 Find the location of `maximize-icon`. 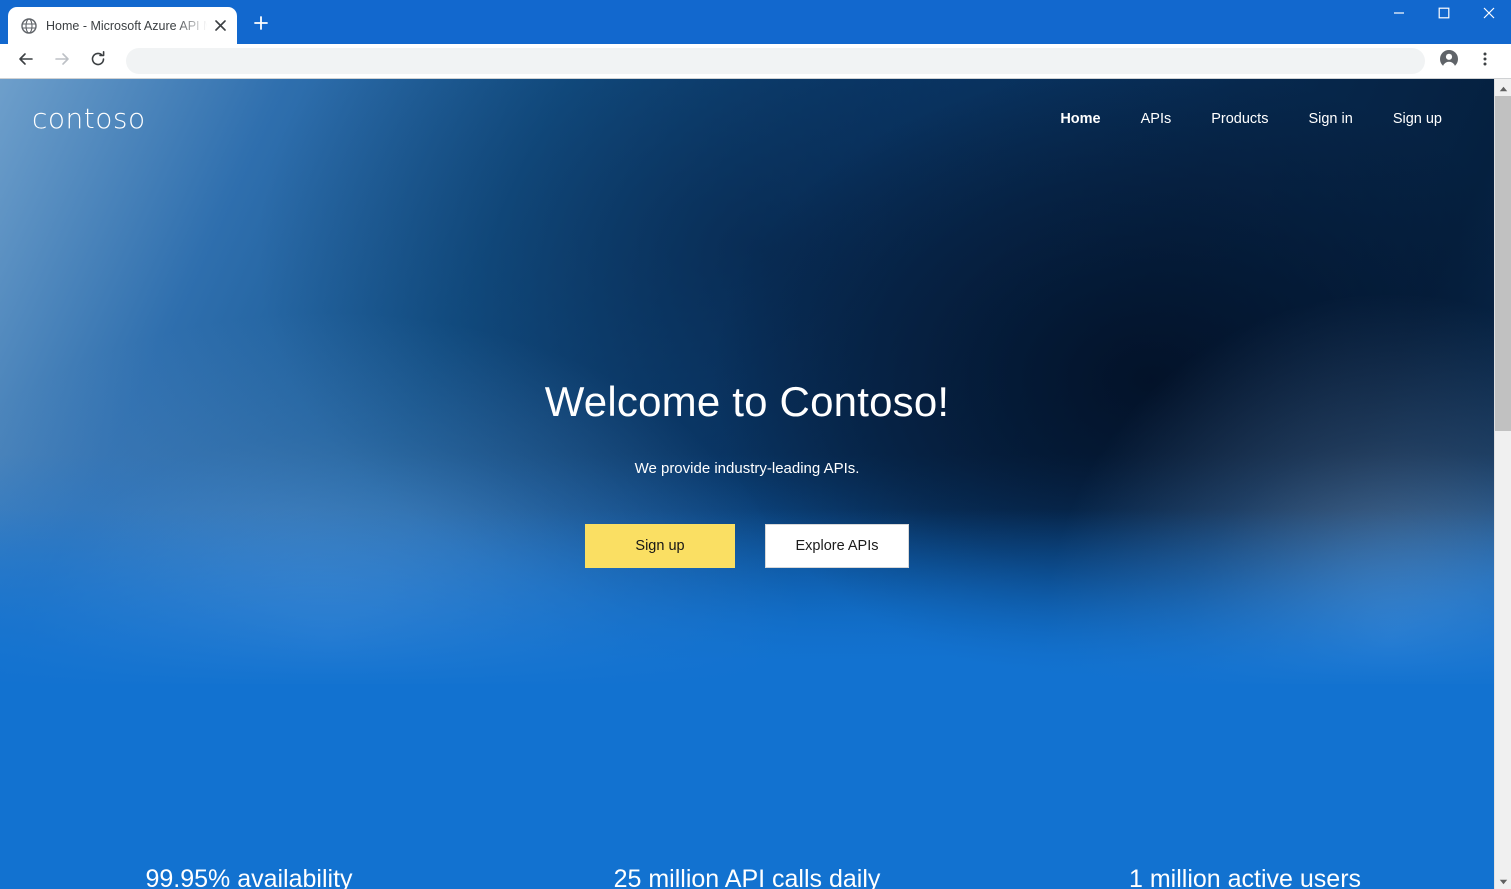

maximize-icon is located at coordinates (1444, 15).